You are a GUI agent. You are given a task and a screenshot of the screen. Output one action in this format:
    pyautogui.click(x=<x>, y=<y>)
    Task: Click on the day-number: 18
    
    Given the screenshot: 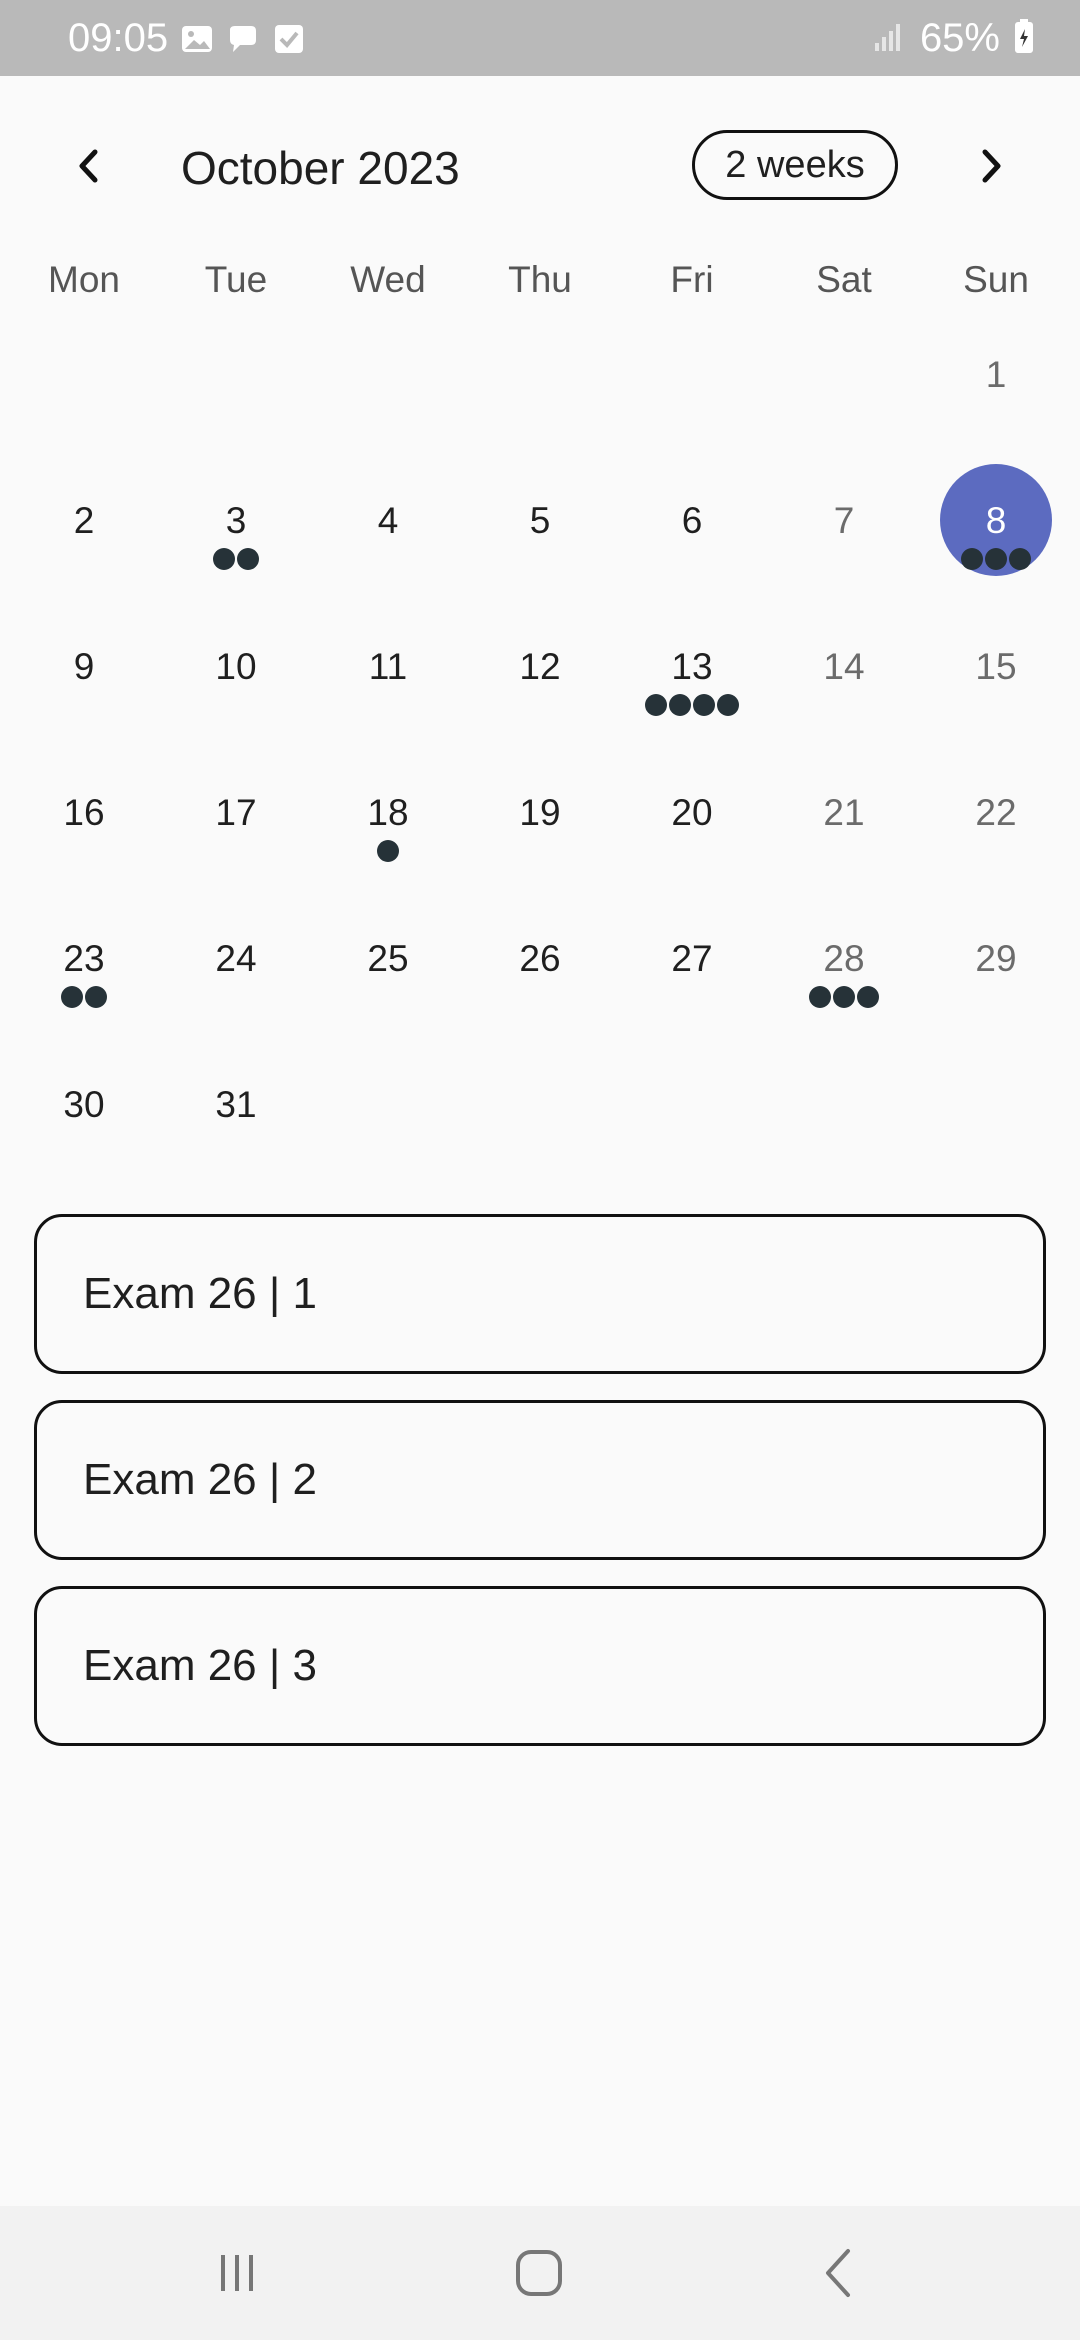 What is the action you would take?
    pyautogui.click(x=388, y=812)
    